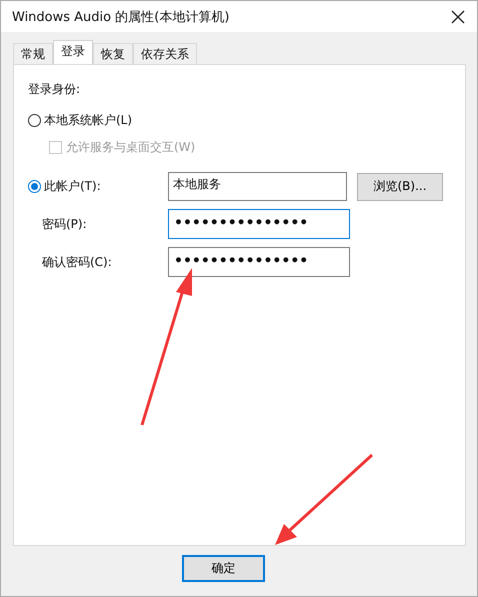  What do you see at coordinates (33, 53) in the screenshot?
I see `tab: 常规` at bounding box center [33, 53].